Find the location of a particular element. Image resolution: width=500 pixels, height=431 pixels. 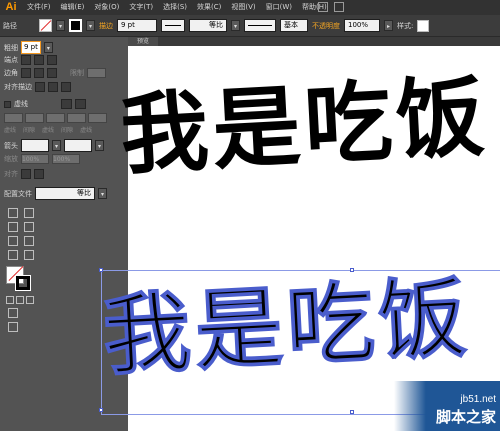

align-arrow-label: 对齐 is located at coordinates (11, 174).